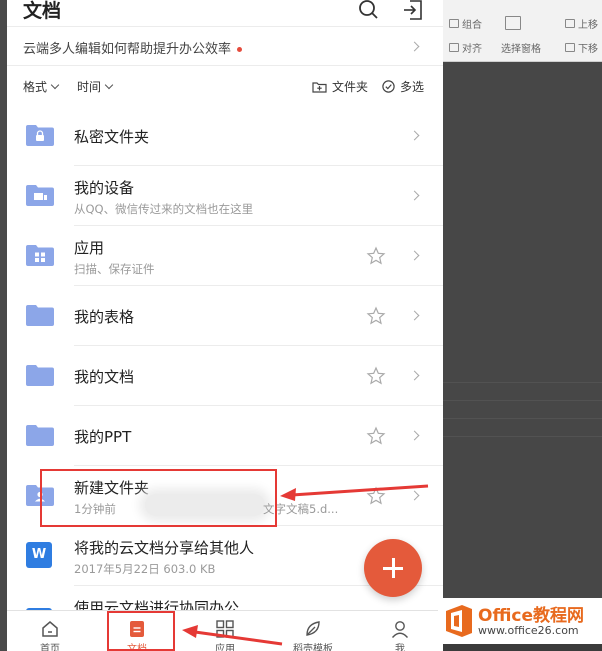  What do you see at coordinates (305, 565) in the screenshot?
I see `annotation-arrows` at bounding box center [305, 565].